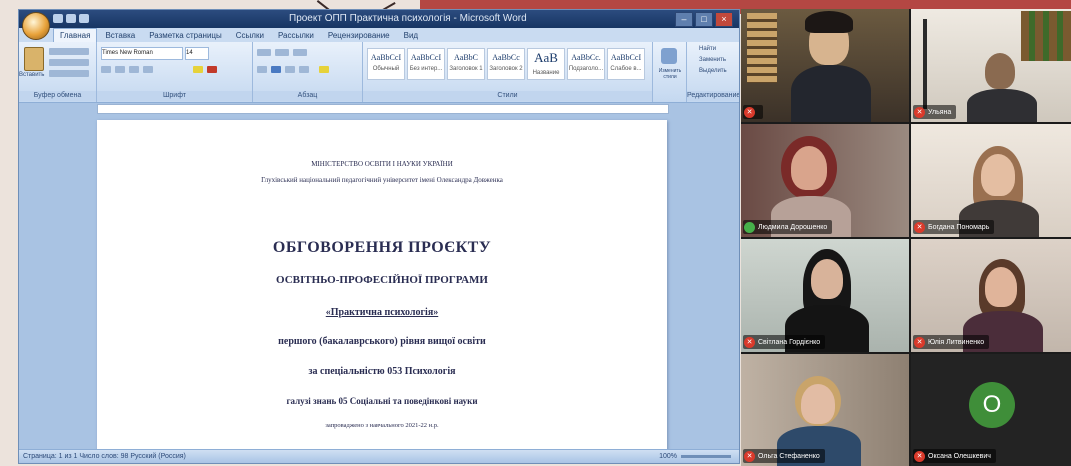 Image resolution: width=1071 pixels, height=466 pixels. What do you see at coordinates (684, 19) in the screenshot?
I see `minimize-icon: –` at bounding box center [684, 19].